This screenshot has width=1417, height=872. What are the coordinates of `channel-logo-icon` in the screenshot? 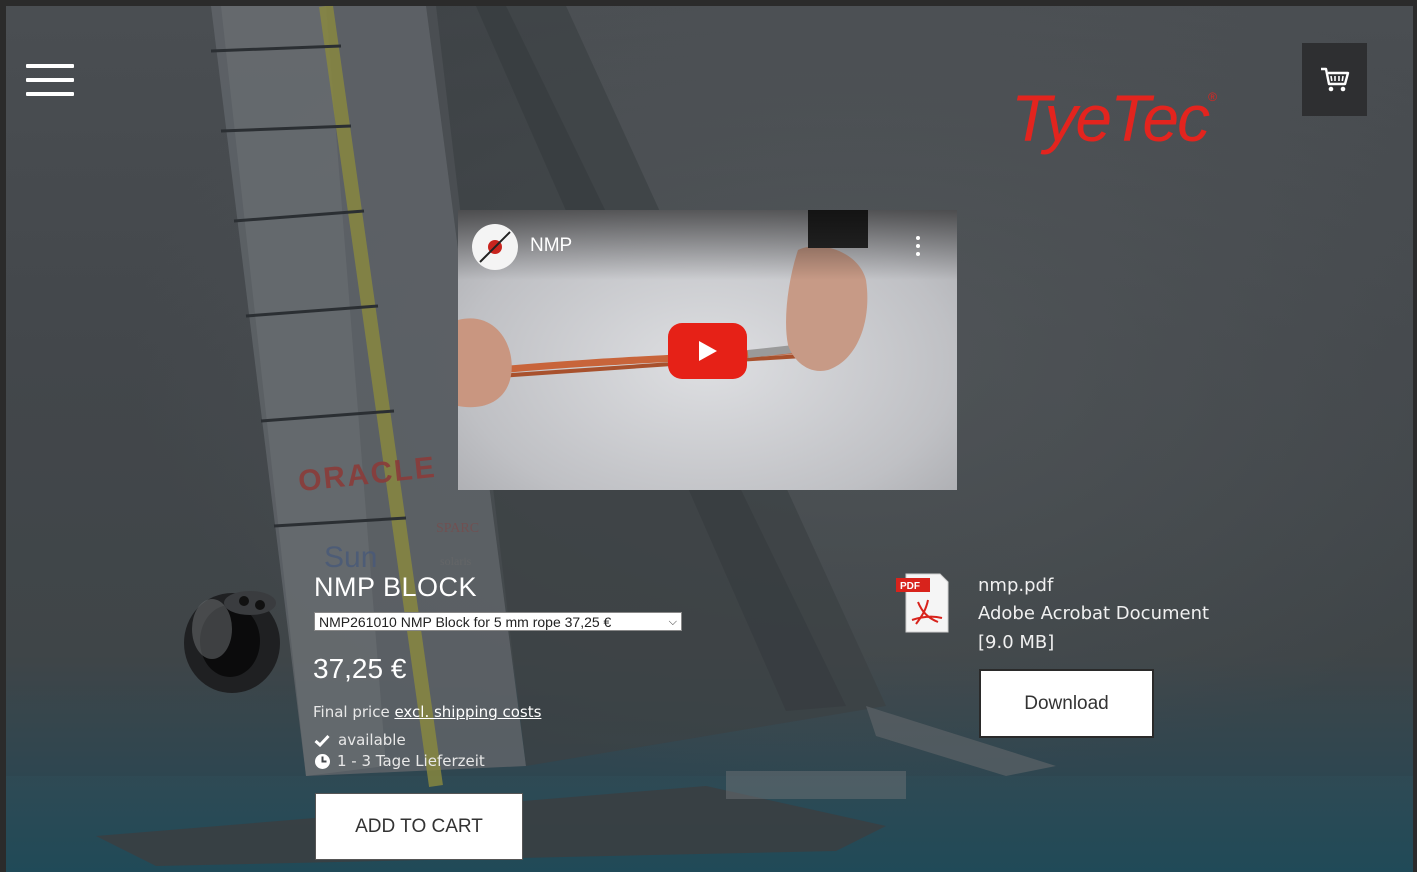 It's located at (495, 247).